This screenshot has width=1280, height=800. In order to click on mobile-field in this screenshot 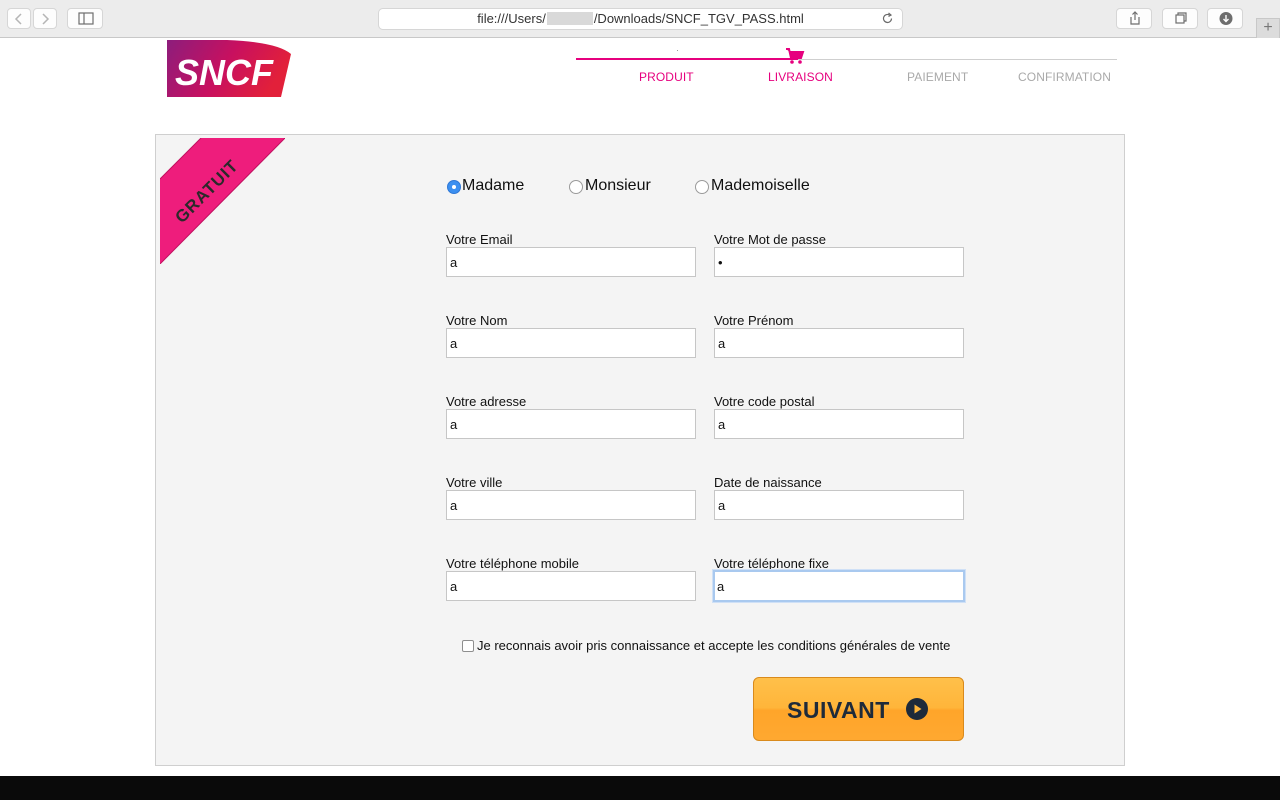, I will do `click(571, 586)`.